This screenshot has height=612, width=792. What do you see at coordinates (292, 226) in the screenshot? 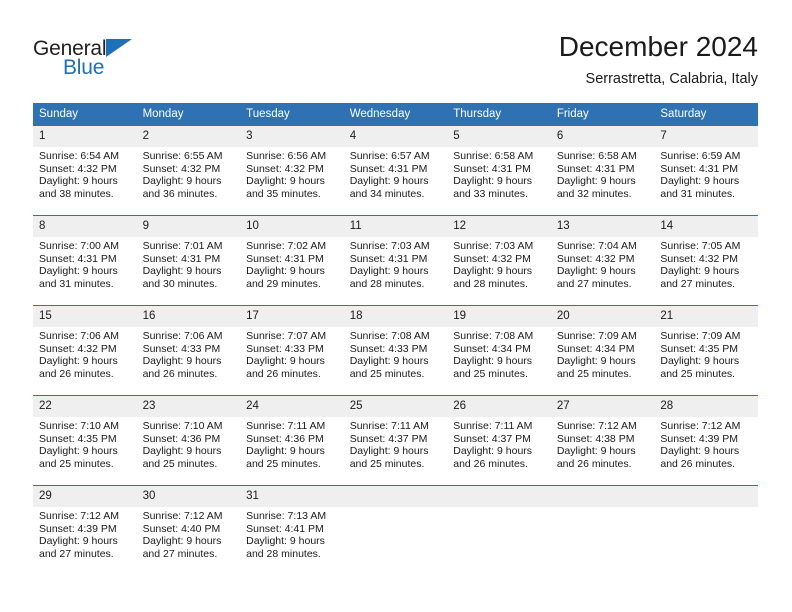
I see `day-number: 10` at bounding box center [292, 226].